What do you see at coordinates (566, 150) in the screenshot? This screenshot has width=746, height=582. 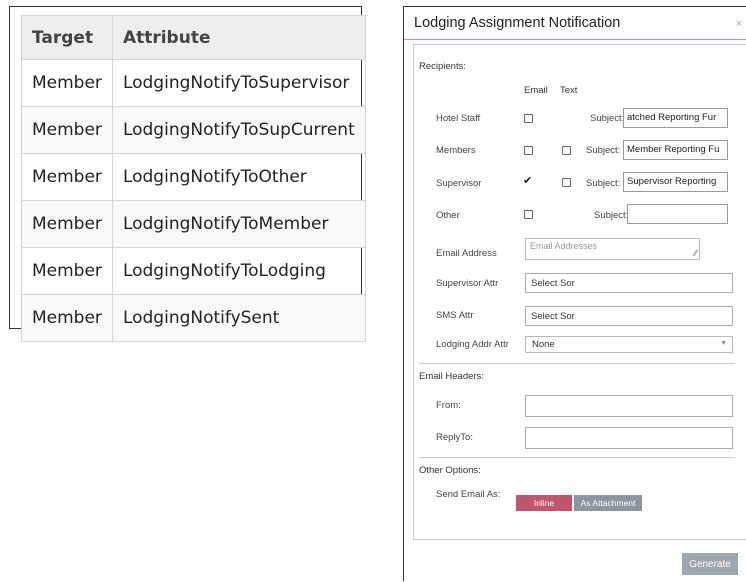 I see `members-text-checkbox` at bounding box center [566, 150].